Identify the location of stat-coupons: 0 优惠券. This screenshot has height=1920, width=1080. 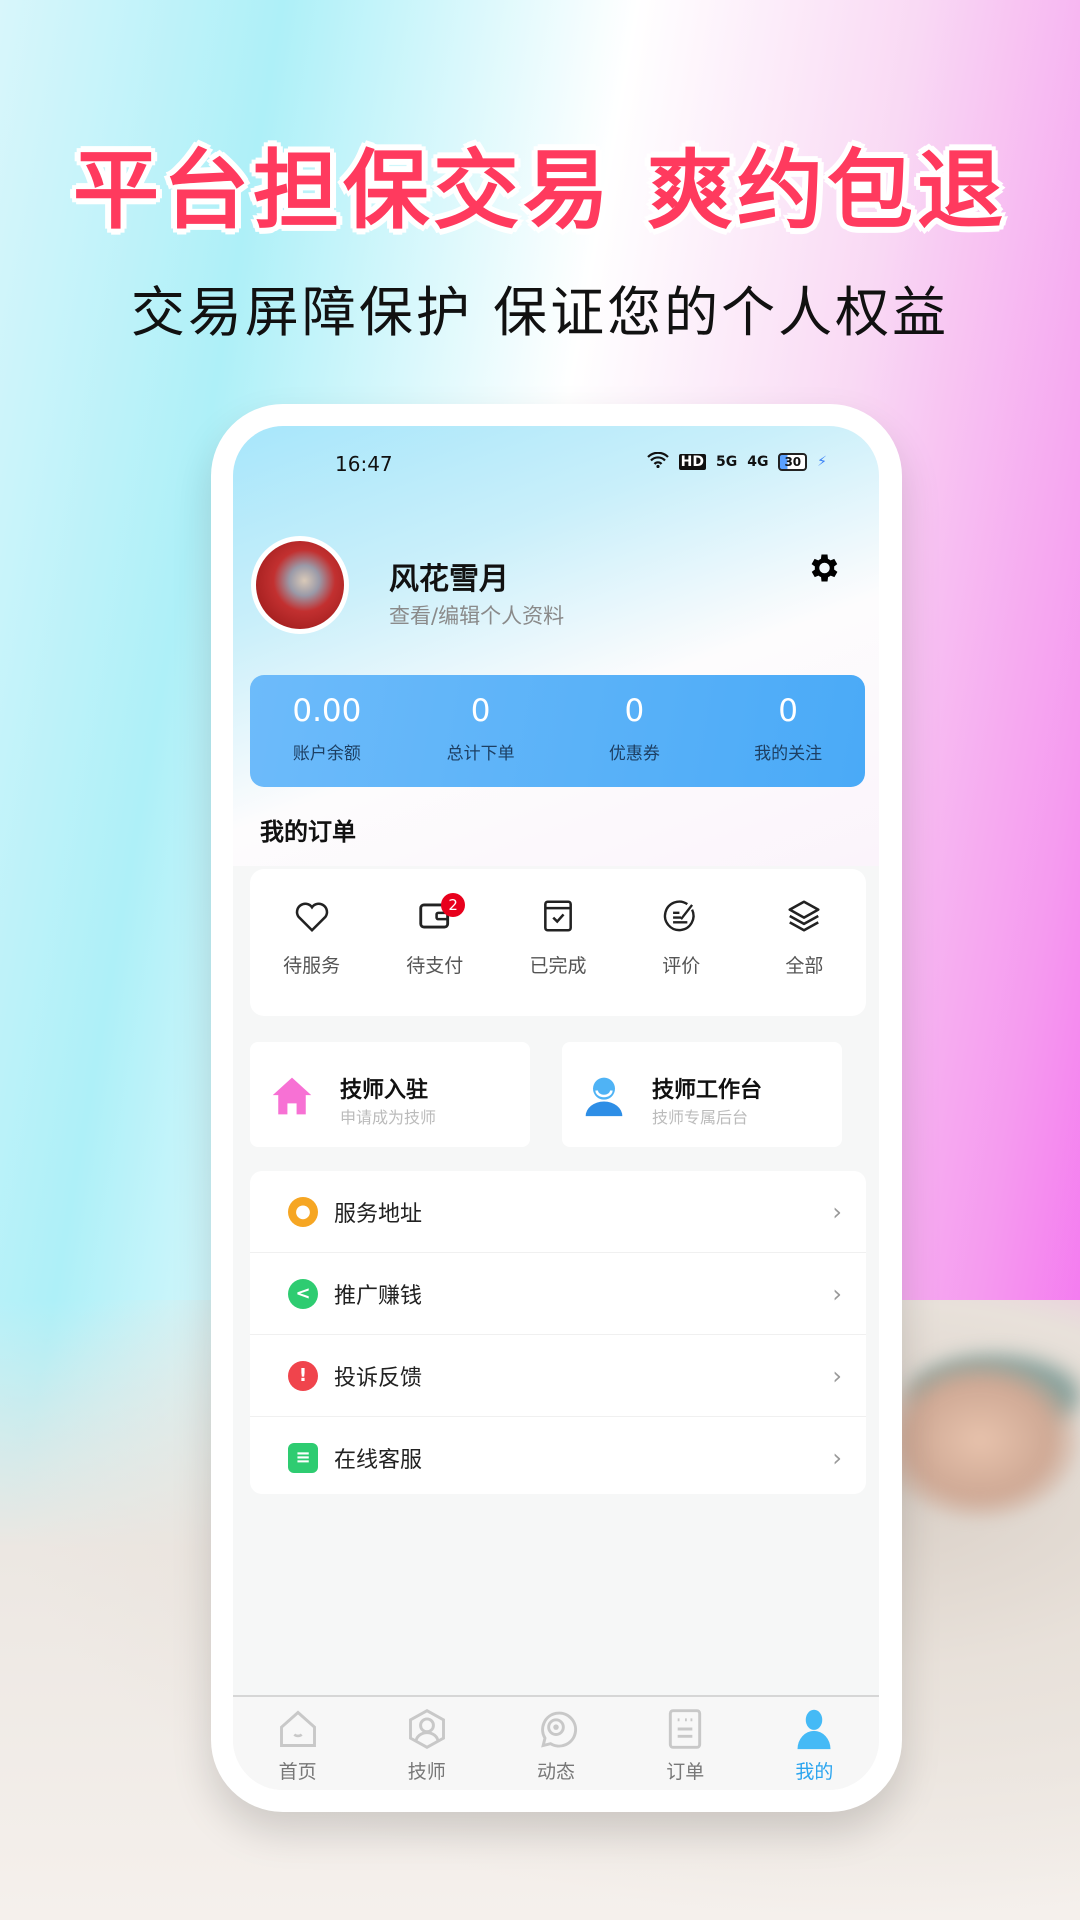
(635, 731).